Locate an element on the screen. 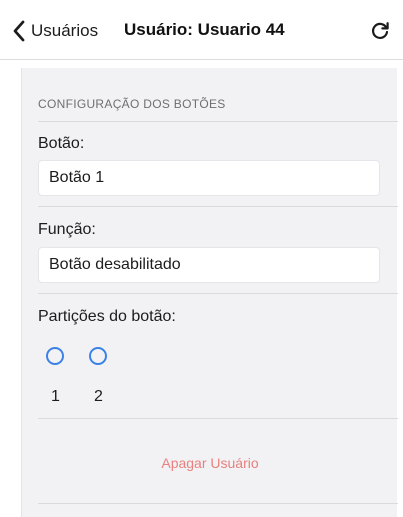  function-select: Botão desabilitado is located at coordinates (209, 265).